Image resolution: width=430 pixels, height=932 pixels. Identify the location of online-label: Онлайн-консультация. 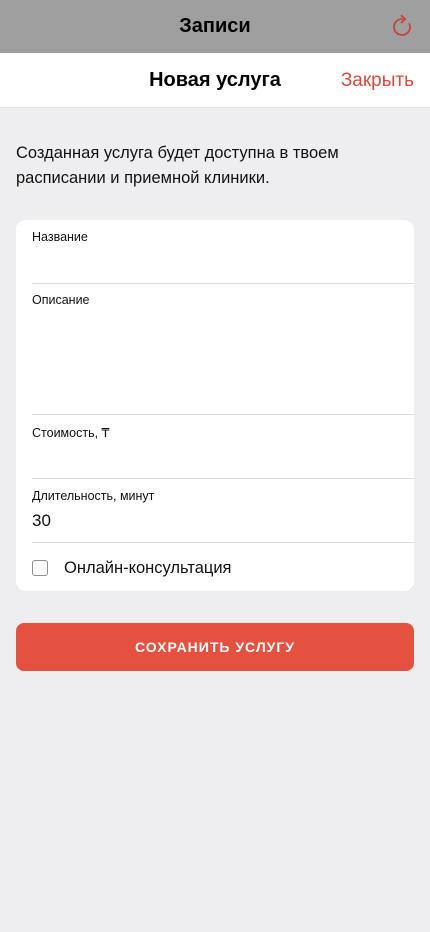
(148, 567).